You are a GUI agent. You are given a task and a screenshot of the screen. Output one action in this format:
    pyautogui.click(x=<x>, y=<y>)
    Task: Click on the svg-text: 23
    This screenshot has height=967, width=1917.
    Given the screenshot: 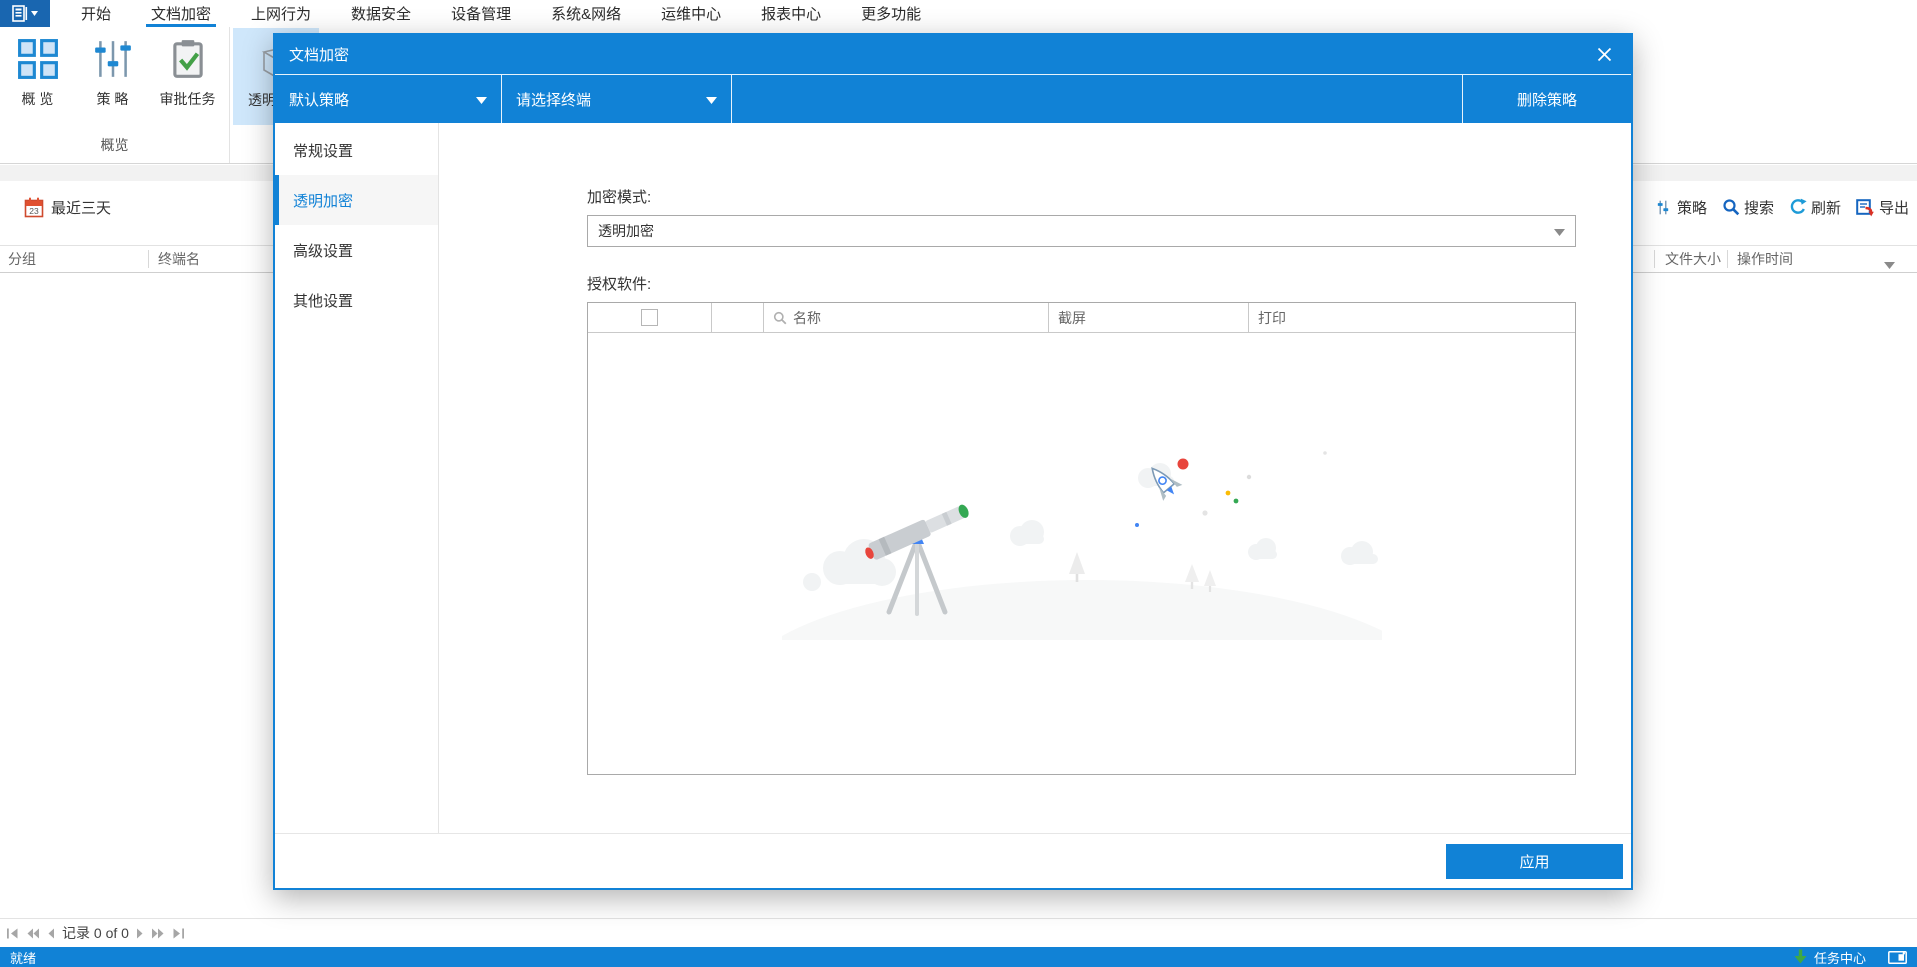 What is the action you would take?
    pyautogui.click(x=34, y=211)
    